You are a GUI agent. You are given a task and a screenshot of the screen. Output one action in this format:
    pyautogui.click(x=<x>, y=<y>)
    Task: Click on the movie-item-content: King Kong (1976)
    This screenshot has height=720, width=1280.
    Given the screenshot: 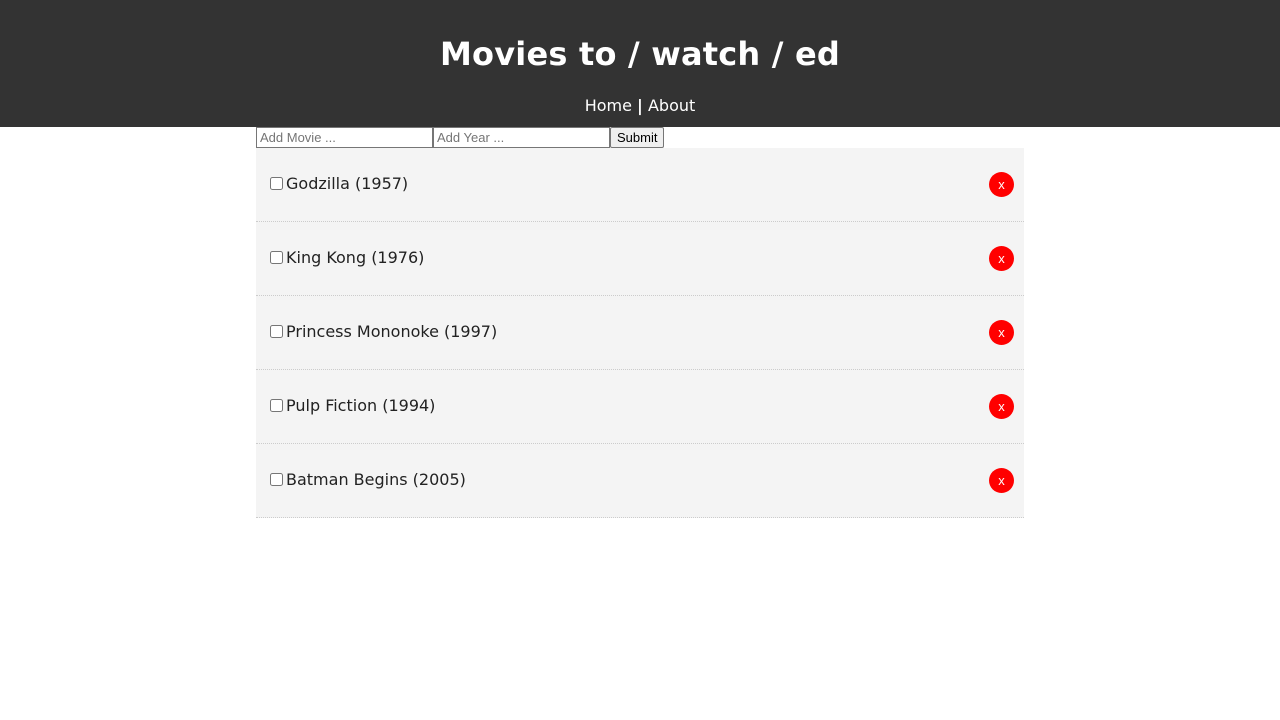 What is the action you would take?
    pyautogui.click(x=345, y=257)
    